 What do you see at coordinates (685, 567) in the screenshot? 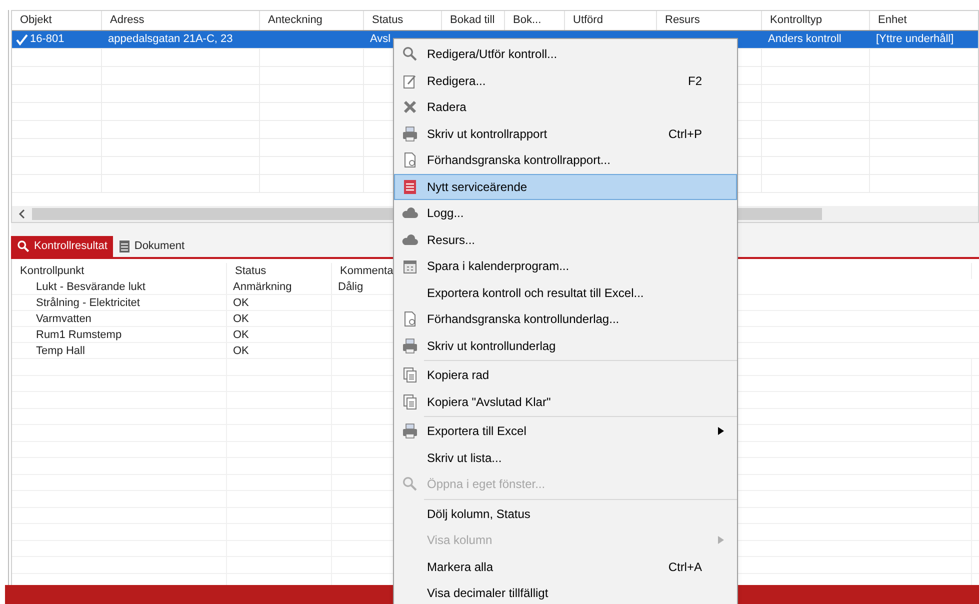
I see `shortcut-label: Ctrl+A` at bounding box center [685, 567].